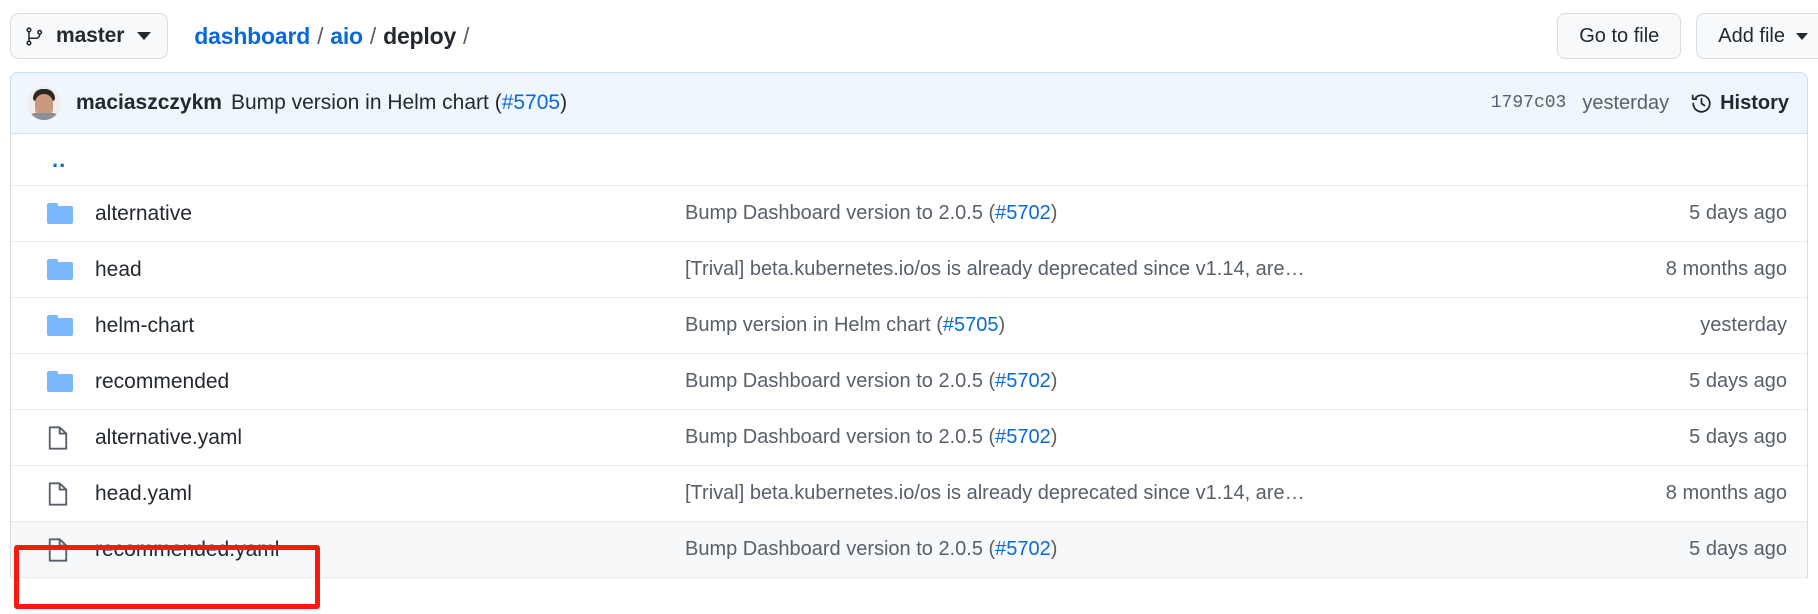 The image size is (1818, 614). What do you see at coordinates (35, 36) in the screenshot?
I see `git-branch-icon` at bounding box center [35, 36].